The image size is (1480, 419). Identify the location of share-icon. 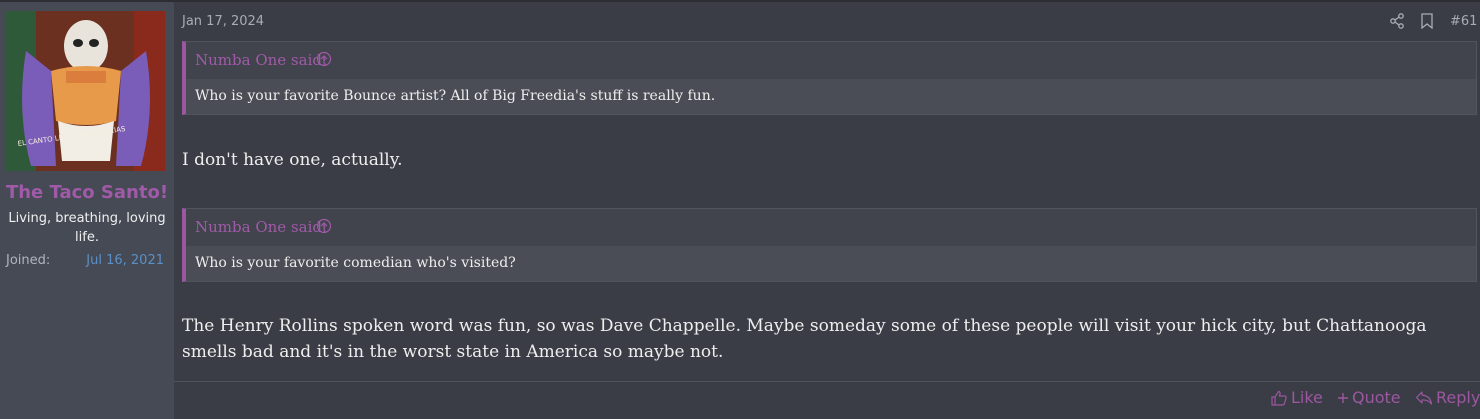
(1397, 21).